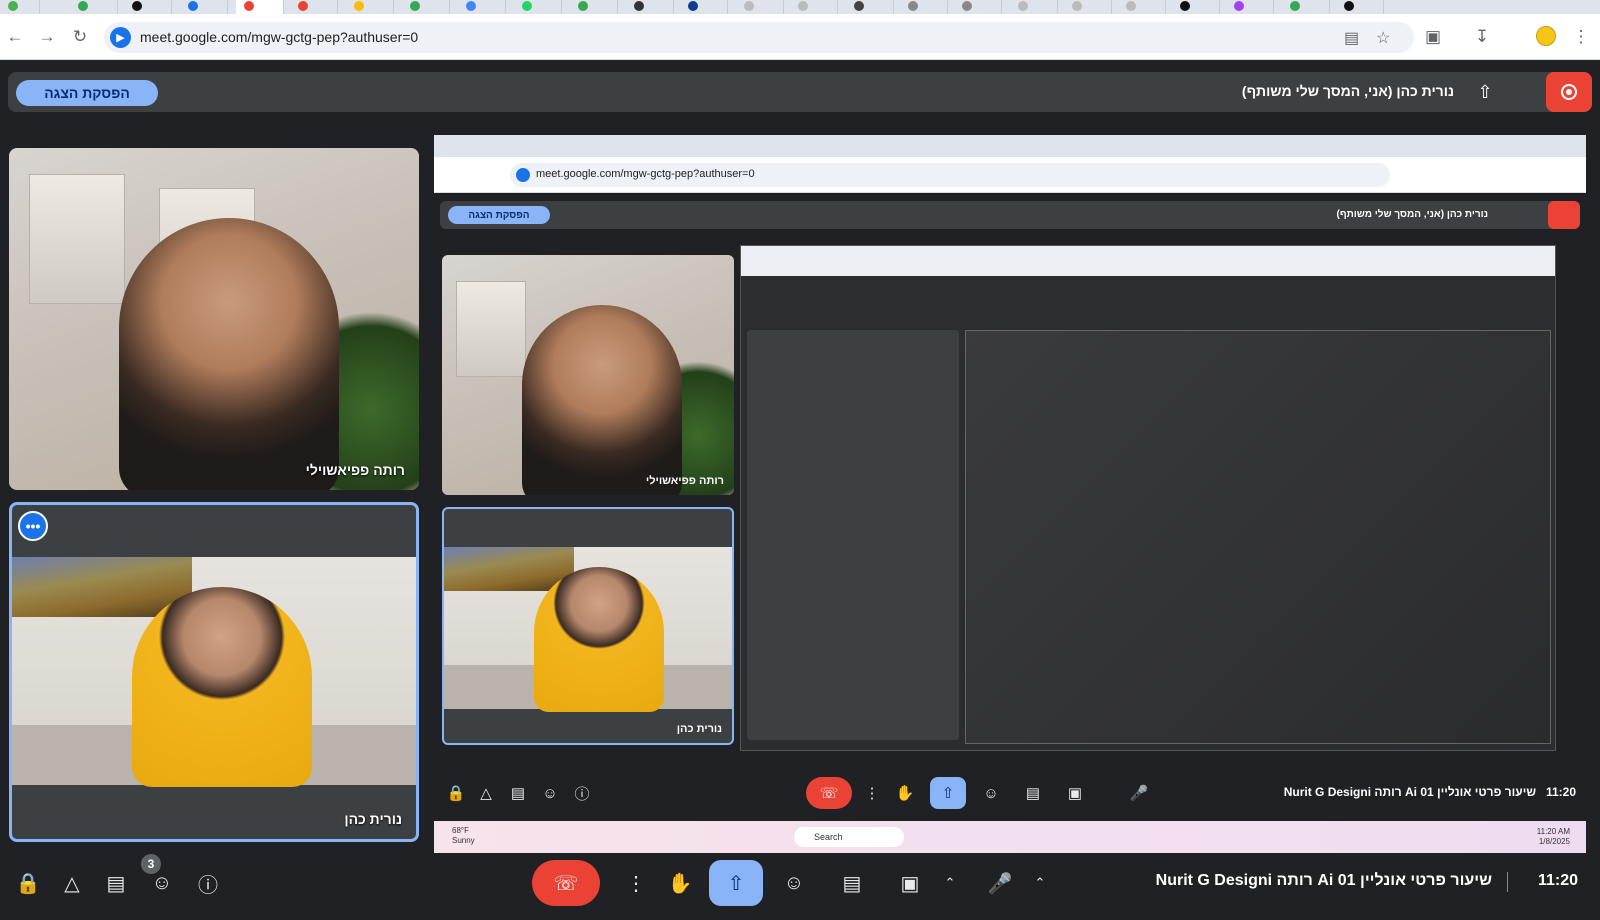 This screenshot has height=920, width=1600. What do you see at coordinates (456, 793) in the screenshot?
I see `lock-icon: 🔒` at bounding box center [456, 793].